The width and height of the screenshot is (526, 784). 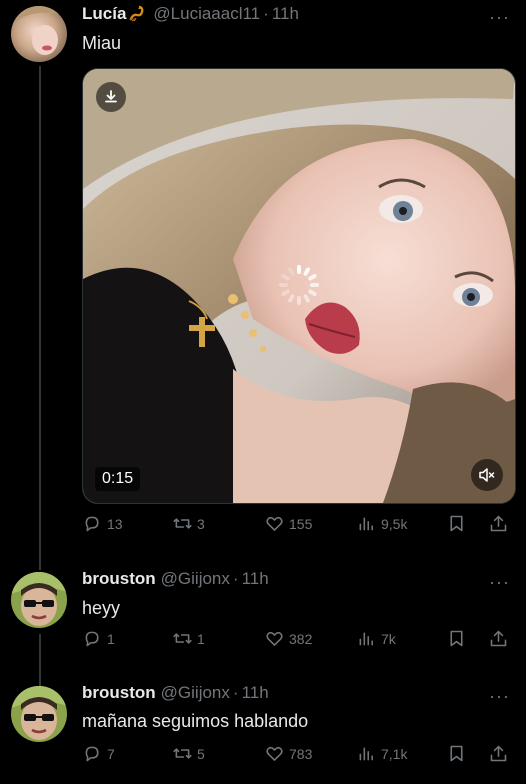 What do you see at coordinates (137, 13) in the screenshot?
I see `scorpion-emoji-icon` at bounding box center [137, 13].